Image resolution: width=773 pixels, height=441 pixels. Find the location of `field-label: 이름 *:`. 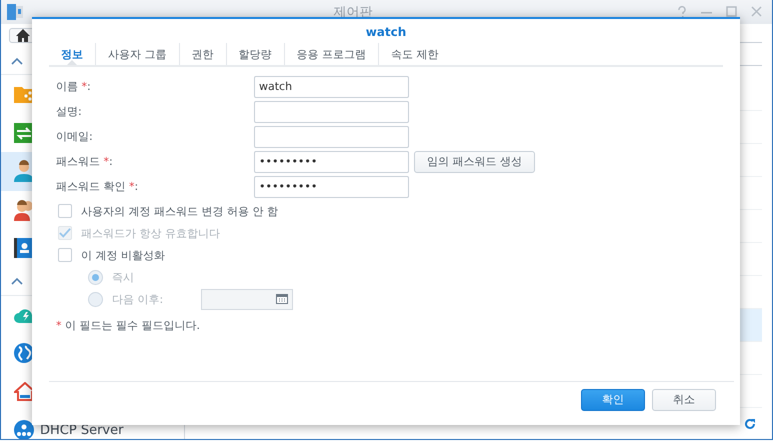

field-label: 이름 *: is located at coordinates (74, 86).